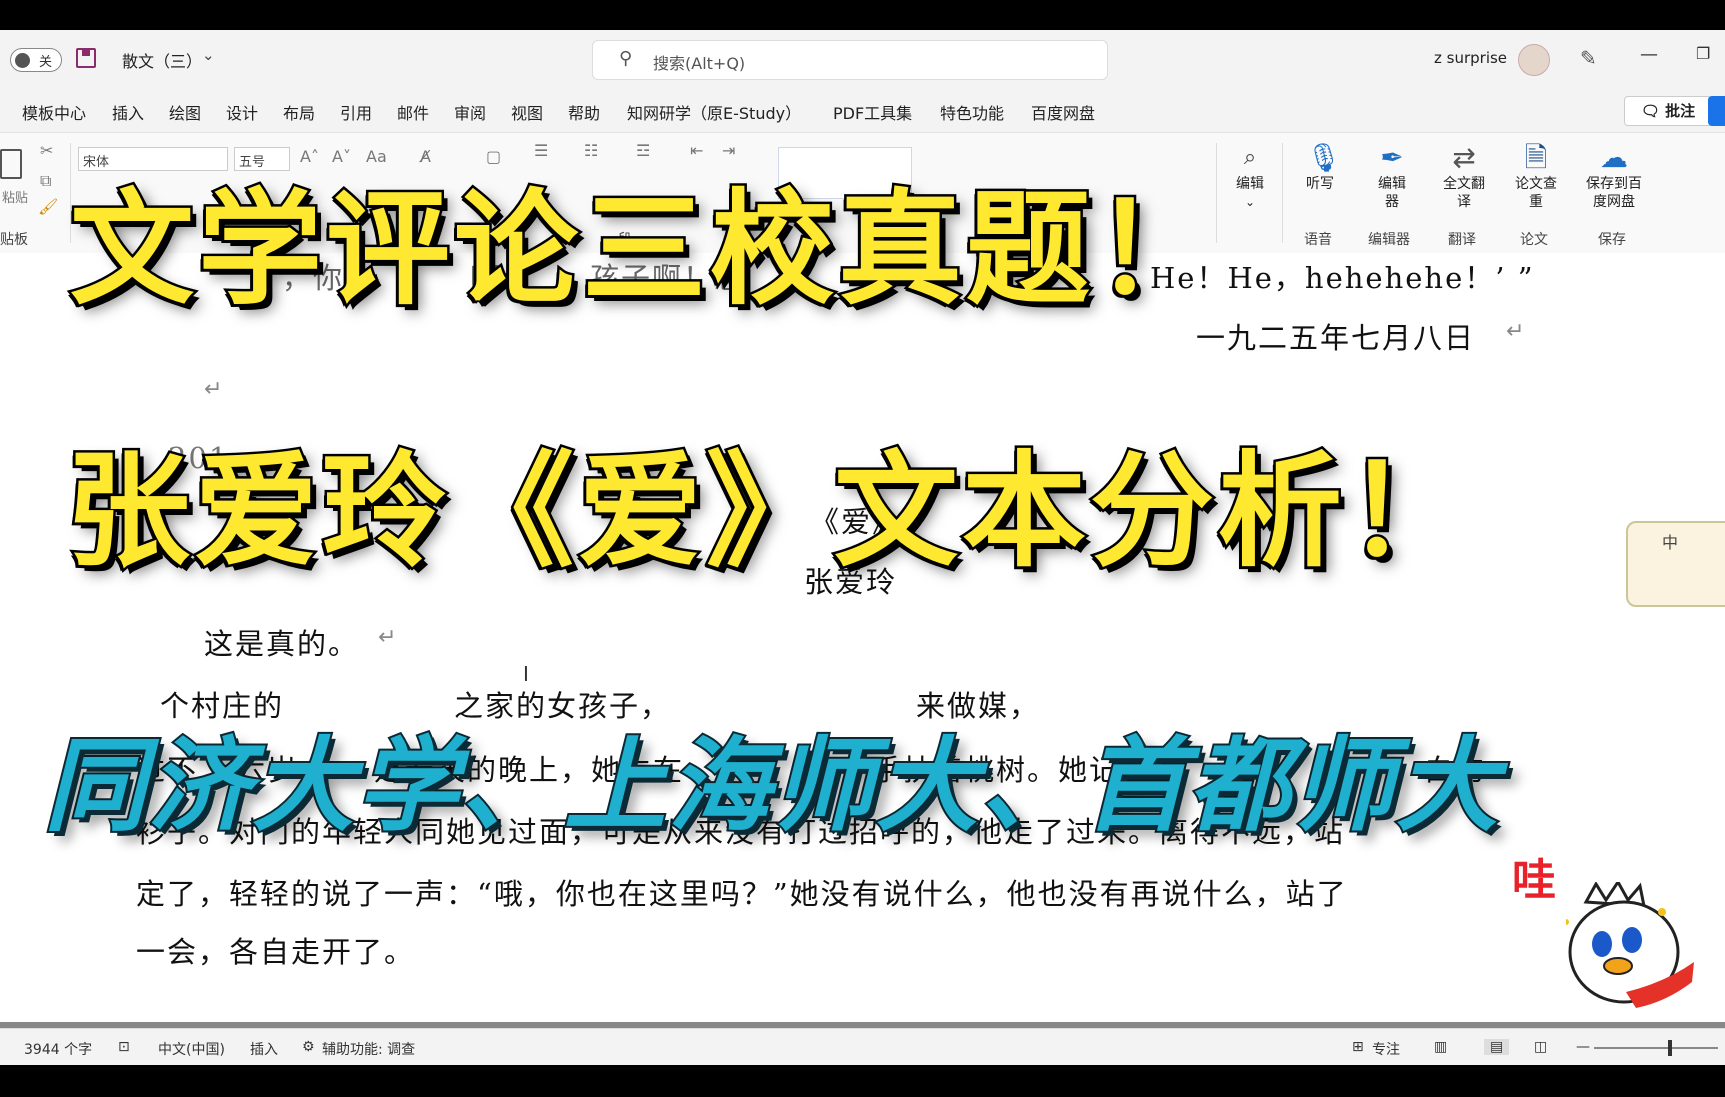 This screenshot has width=1725, height=1097. What do you see at coordinates (1656, 1048) in the screenshot?
I see `zoom-slider` at bounding box center [1656, 1048].